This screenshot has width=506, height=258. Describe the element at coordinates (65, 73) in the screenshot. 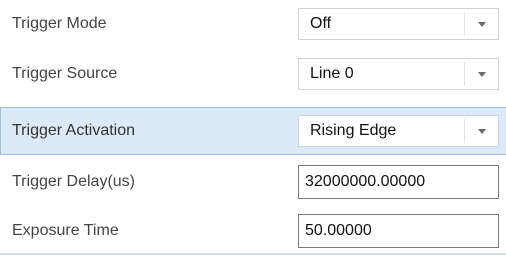

I see `property-label-trigger-source: Trigger Source` at that location.